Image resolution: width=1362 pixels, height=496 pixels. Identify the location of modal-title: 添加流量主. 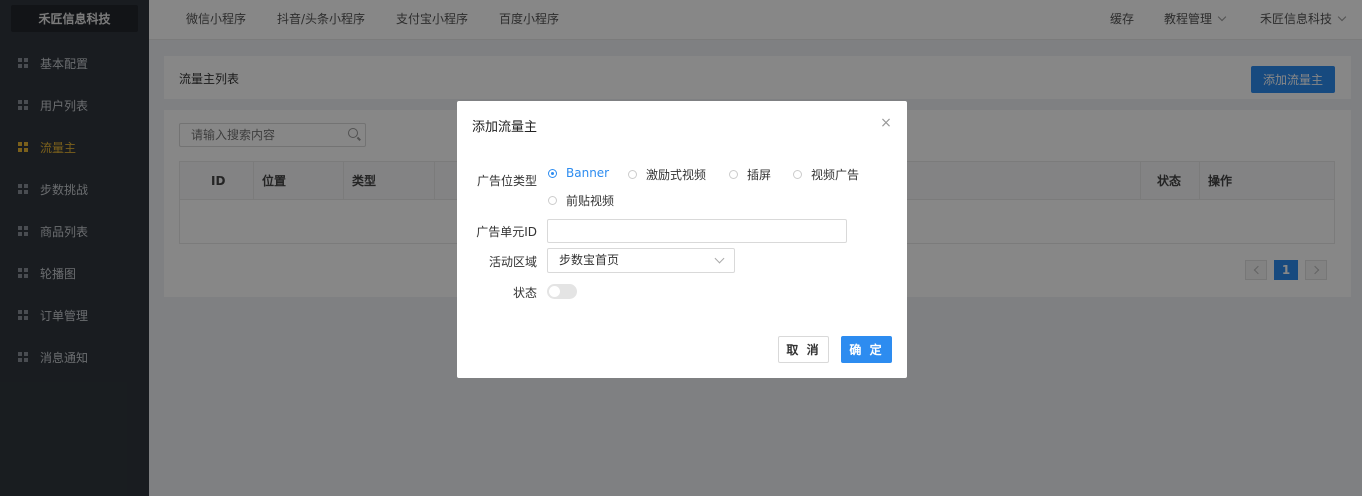
(505, 127).